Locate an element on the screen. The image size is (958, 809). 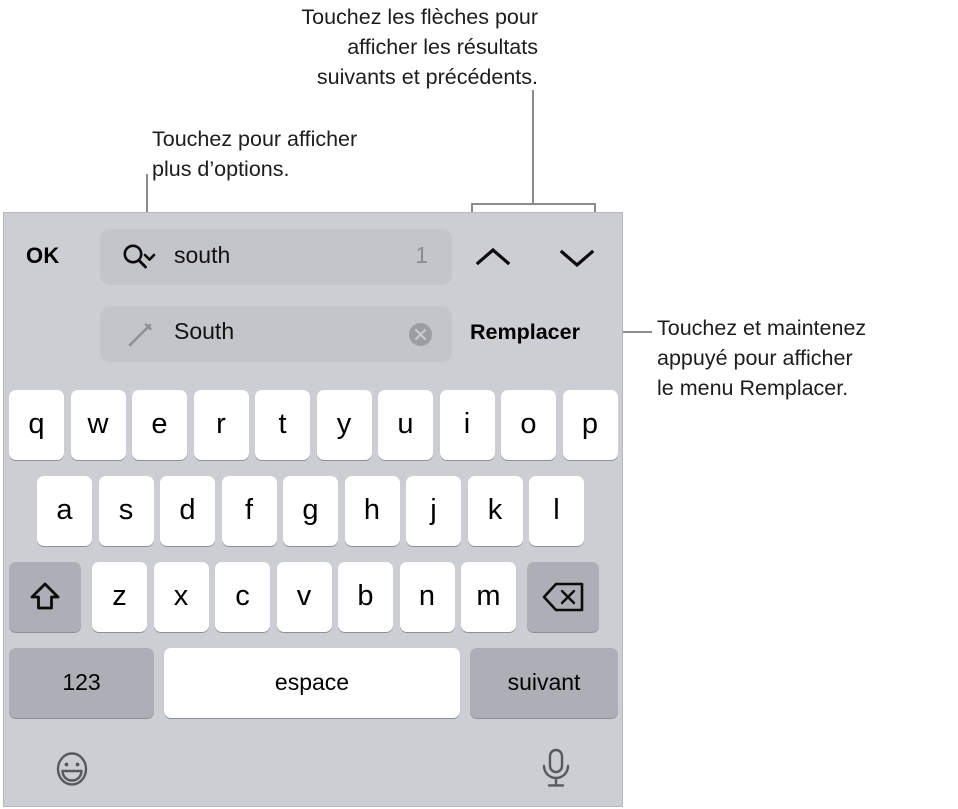
key-k: k is located at coordinates (495, 510).